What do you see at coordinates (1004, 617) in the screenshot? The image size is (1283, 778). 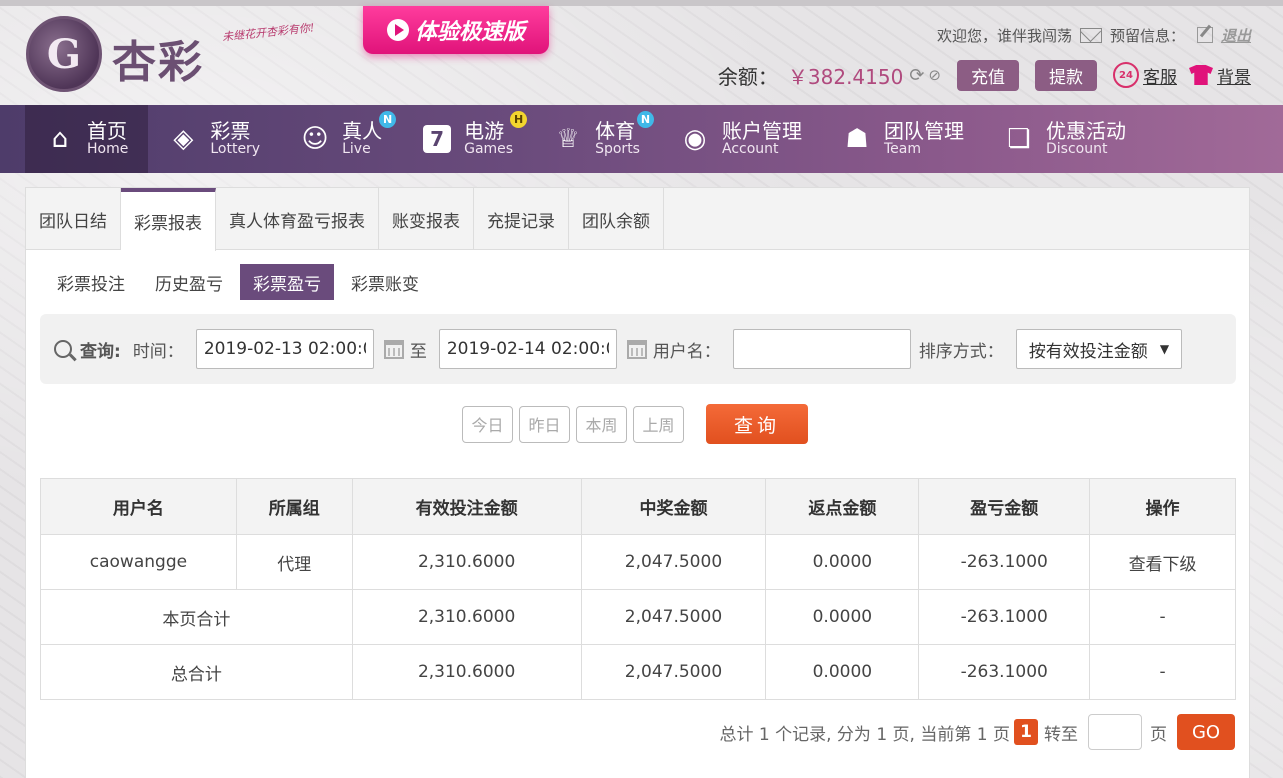 I see `page-total-profit: -263.1000` at bounding box center [1004, 617].